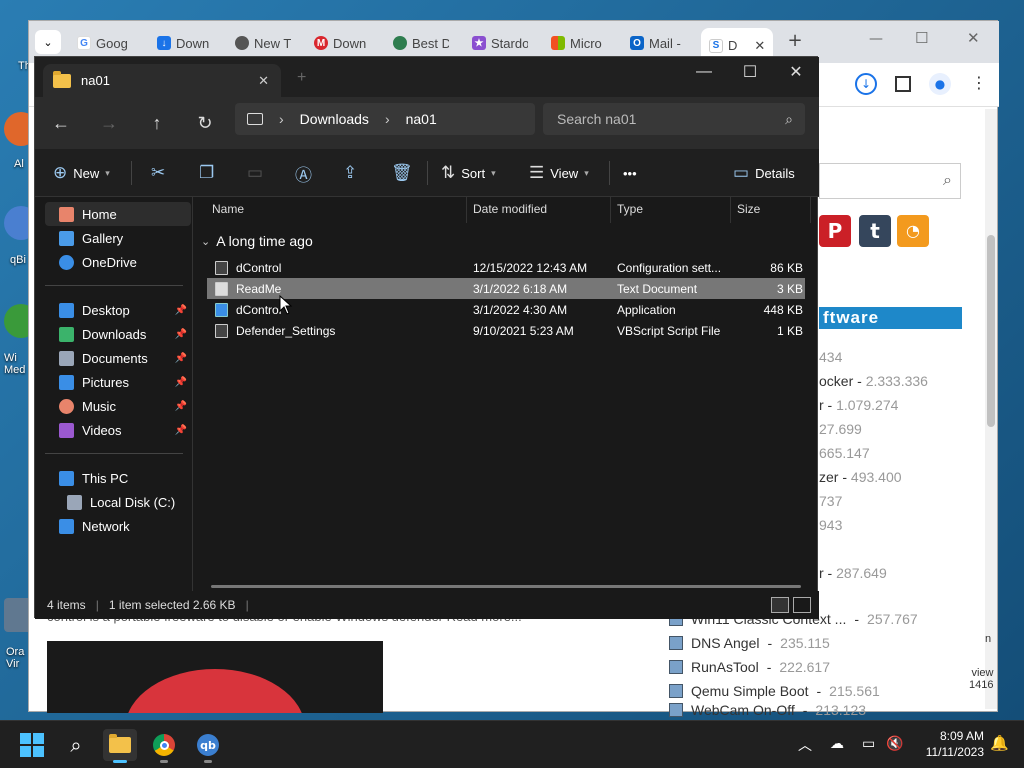  Describe the element at coordinates (873, 381) in the screenshot. I see `list-item: ocker - 2.333.336` at that location.